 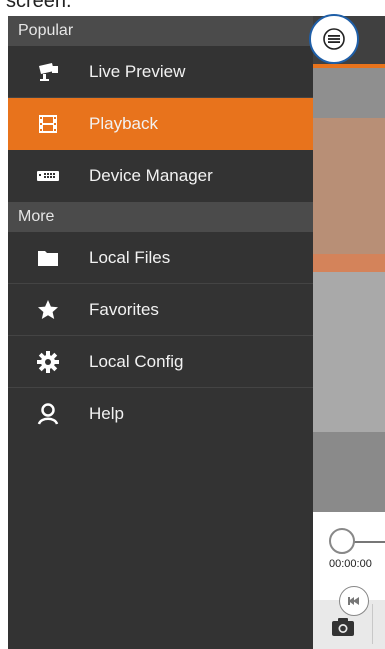 I want to click on menu-item-label: Device Manager, so click(x=151, y=175).